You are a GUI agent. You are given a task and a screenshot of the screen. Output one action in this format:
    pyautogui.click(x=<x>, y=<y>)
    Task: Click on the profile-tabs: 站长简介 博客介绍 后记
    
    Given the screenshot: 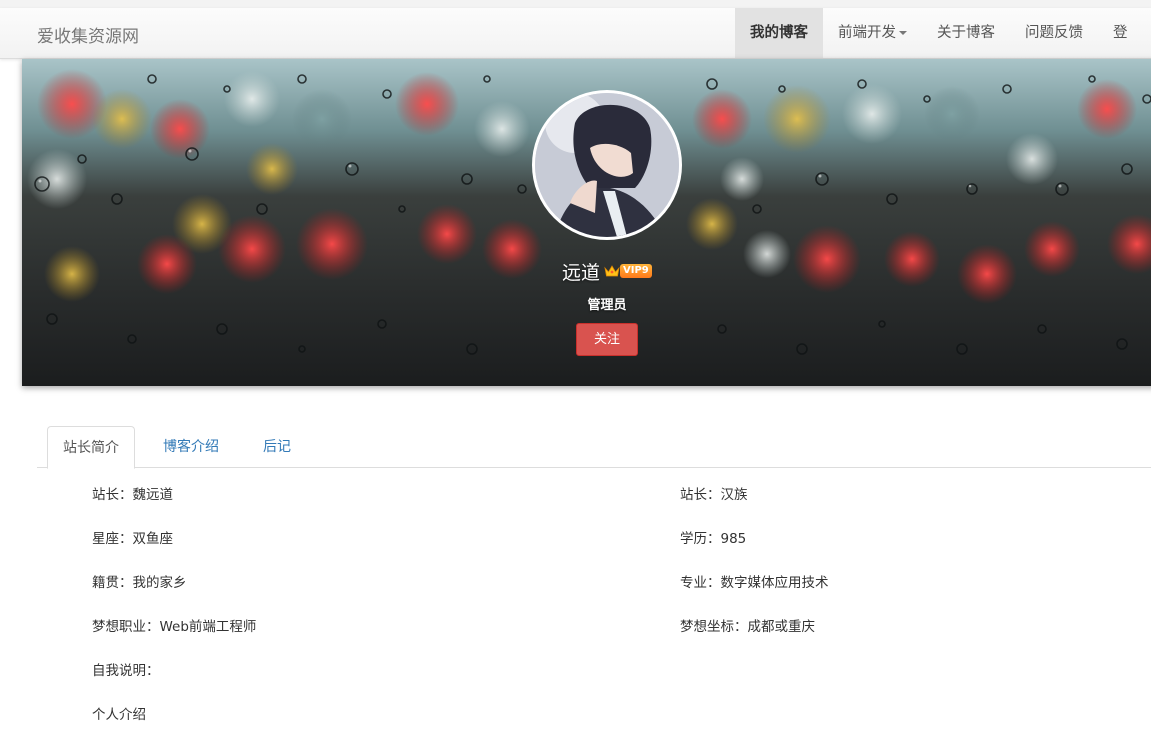 What is the action you would take?
    pyautogui.click(x=594, y=447)
    